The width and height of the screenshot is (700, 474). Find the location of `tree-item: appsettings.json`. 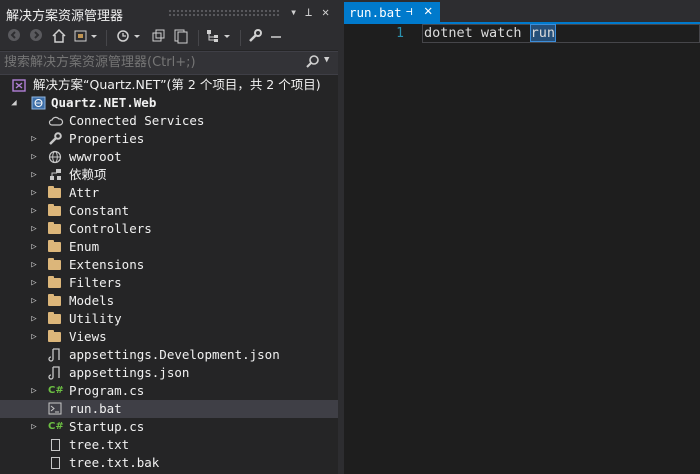

tree-item: appsettings.json is located at coordinates (169, 373).